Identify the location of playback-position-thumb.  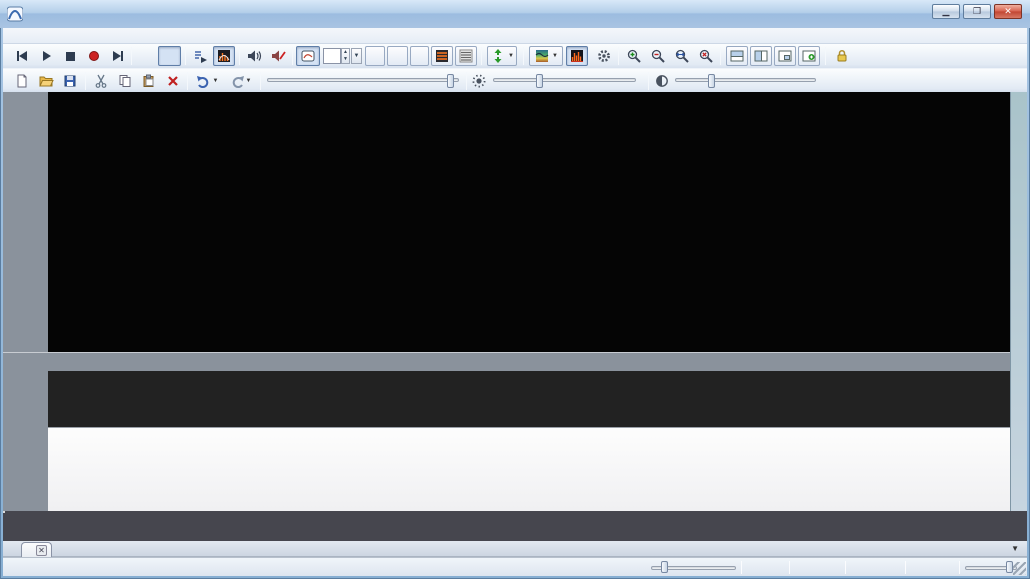
(450, 81).